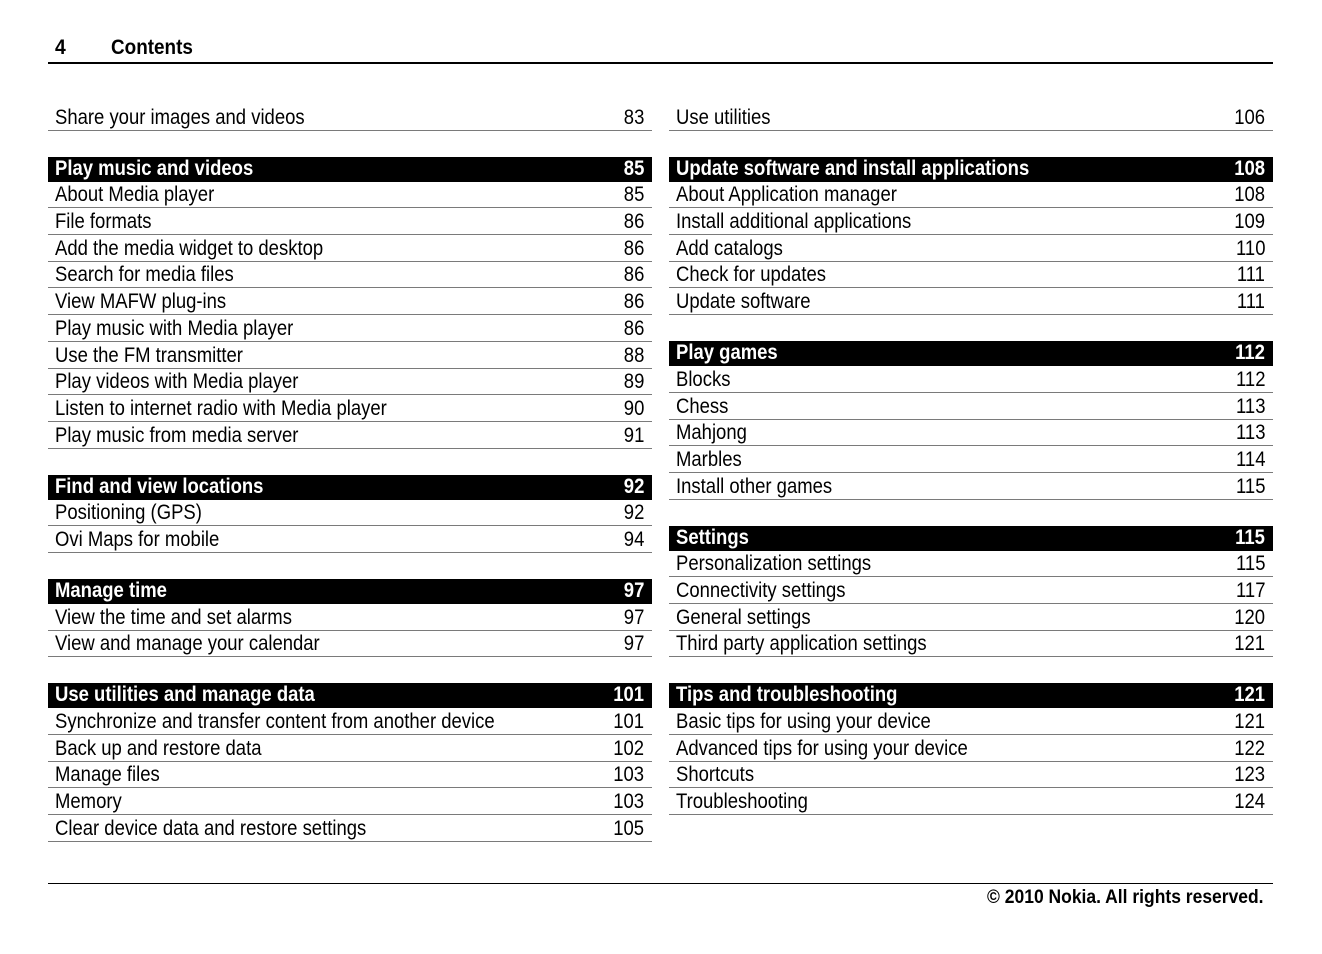 This screenshot has width=1322, height=954. Describe the element at coordinates (350, 117) in the screenshot. I see `toc-entry: Share your images and videos 83` at that location.